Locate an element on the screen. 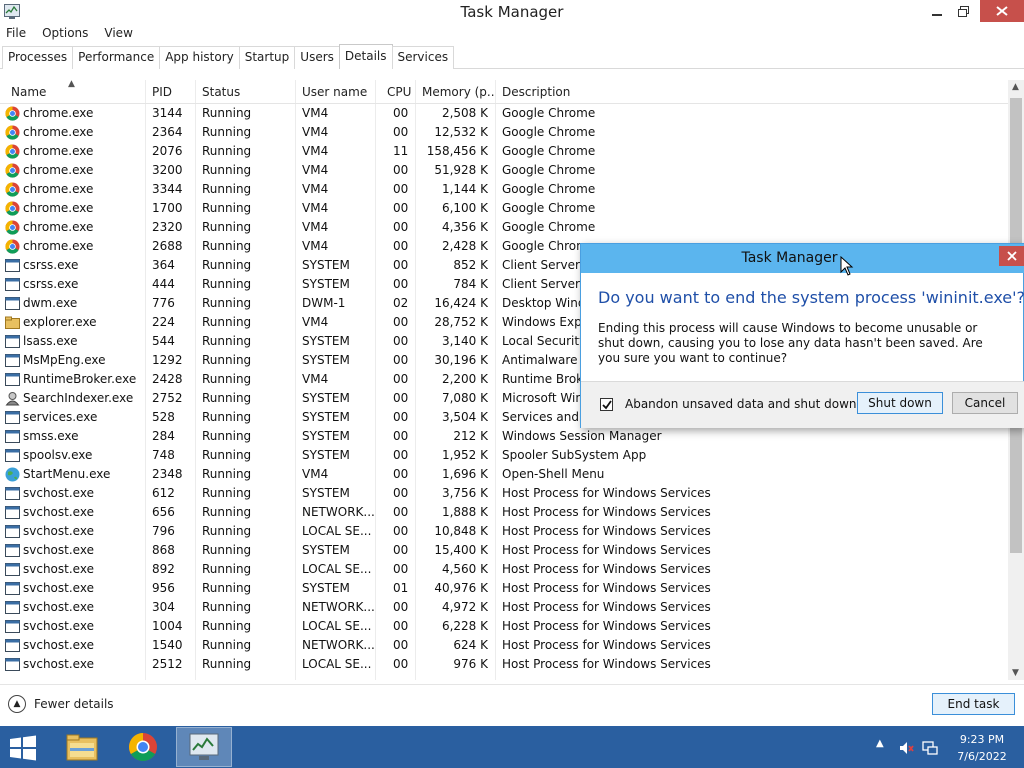  process-pid: 748 is located at coordinates (163, 455).